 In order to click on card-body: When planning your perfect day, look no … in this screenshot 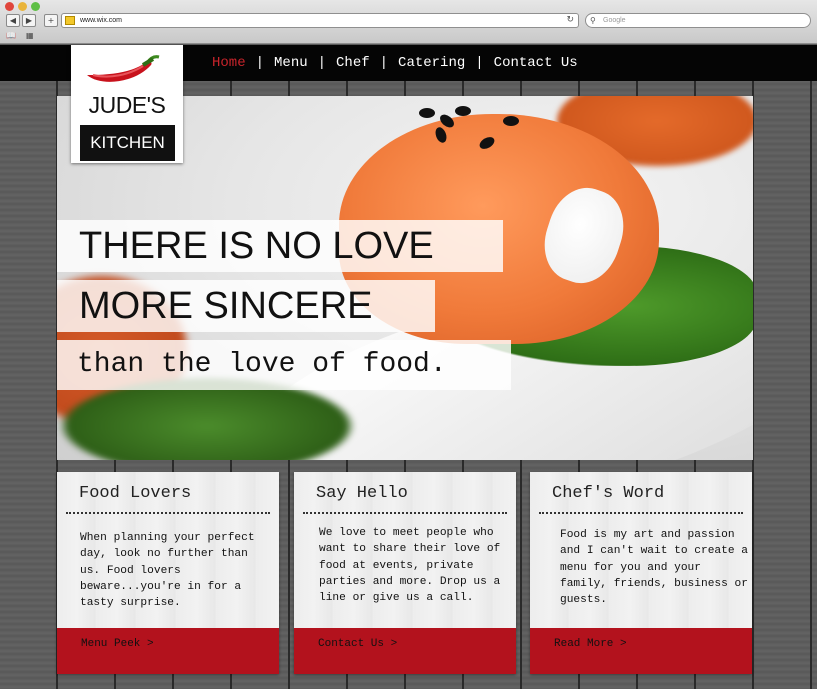, I will do `click(167, 571)`.